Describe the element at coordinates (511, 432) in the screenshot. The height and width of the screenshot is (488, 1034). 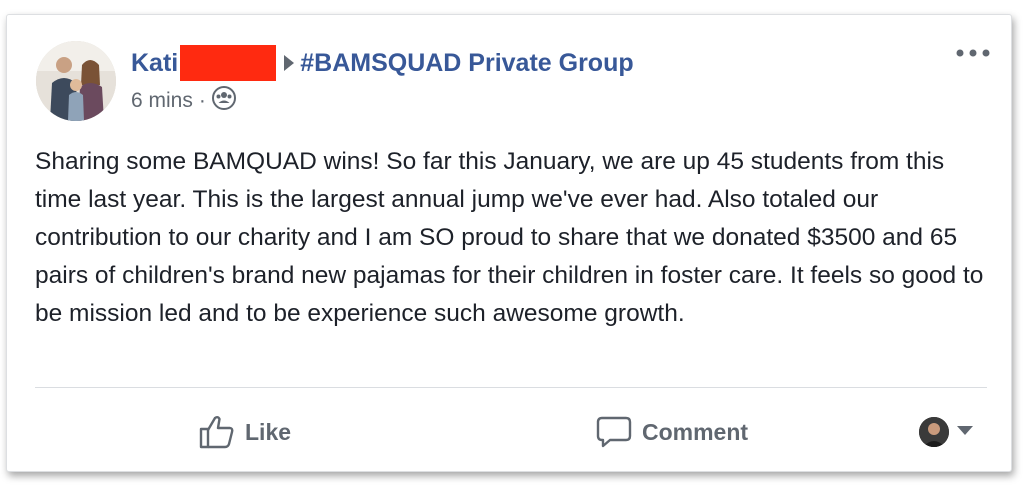
I see `post-actions-bar: Like Comment` at that location.